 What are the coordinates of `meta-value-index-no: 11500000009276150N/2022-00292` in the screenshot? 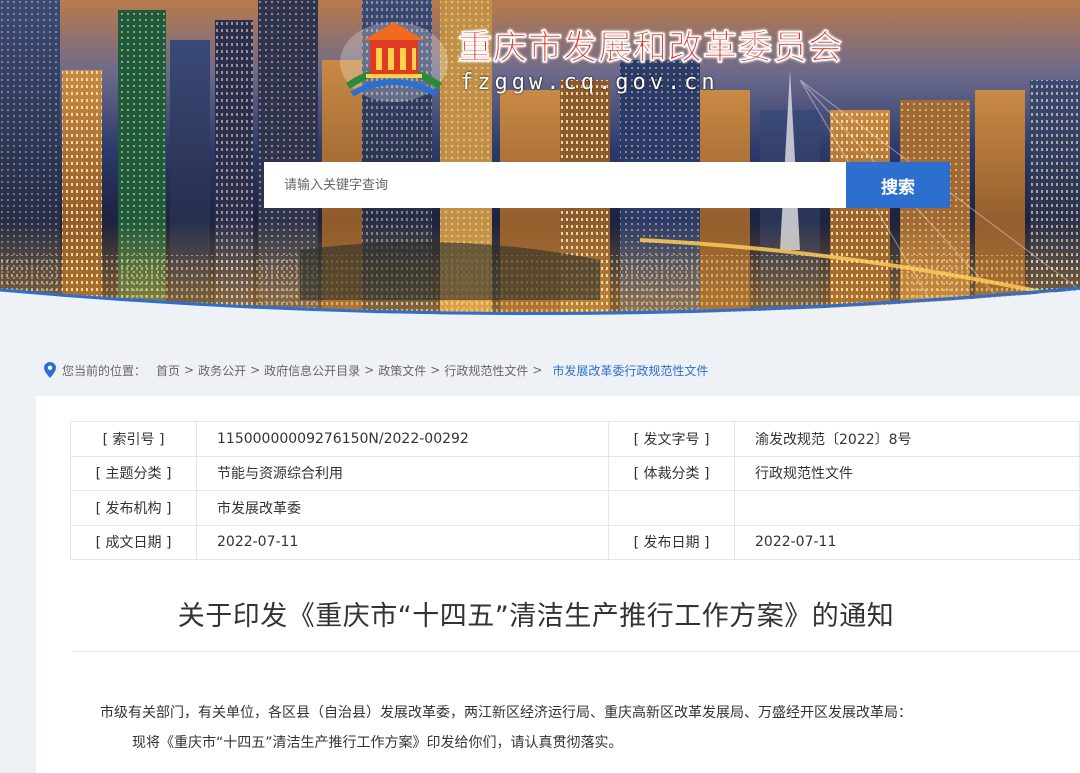 It's located at (402, 439).